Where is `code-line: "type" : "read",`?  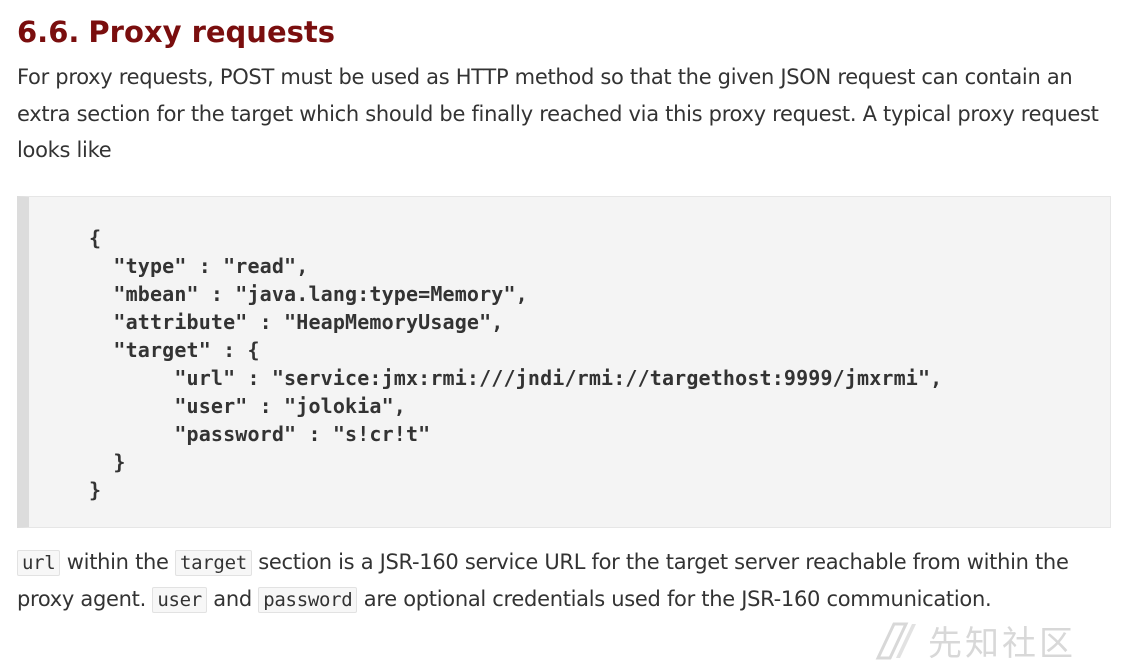 code-line: "type" : "read", is located at coordinates (199, 265).